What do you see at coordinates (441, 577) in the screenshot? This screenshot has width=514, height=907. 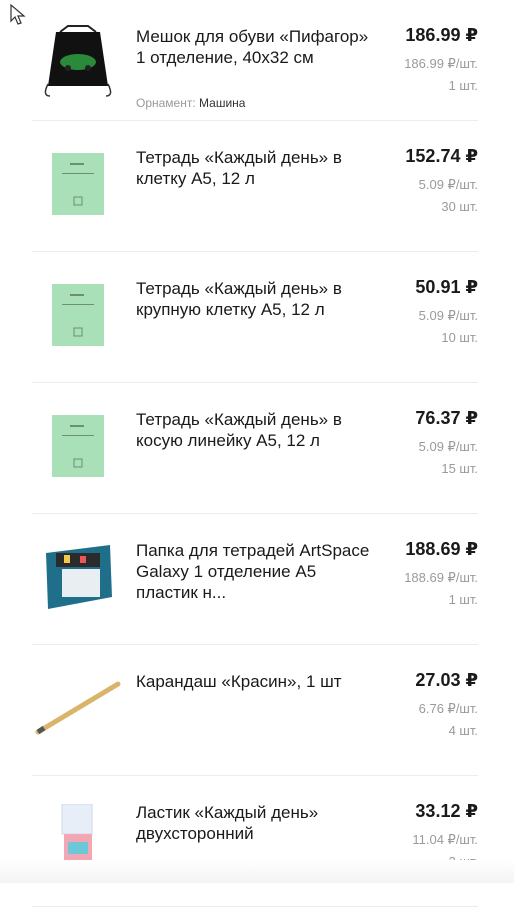 I see `unit-price: 188.69 ₽/шт.` at bounding box center [441, 577].